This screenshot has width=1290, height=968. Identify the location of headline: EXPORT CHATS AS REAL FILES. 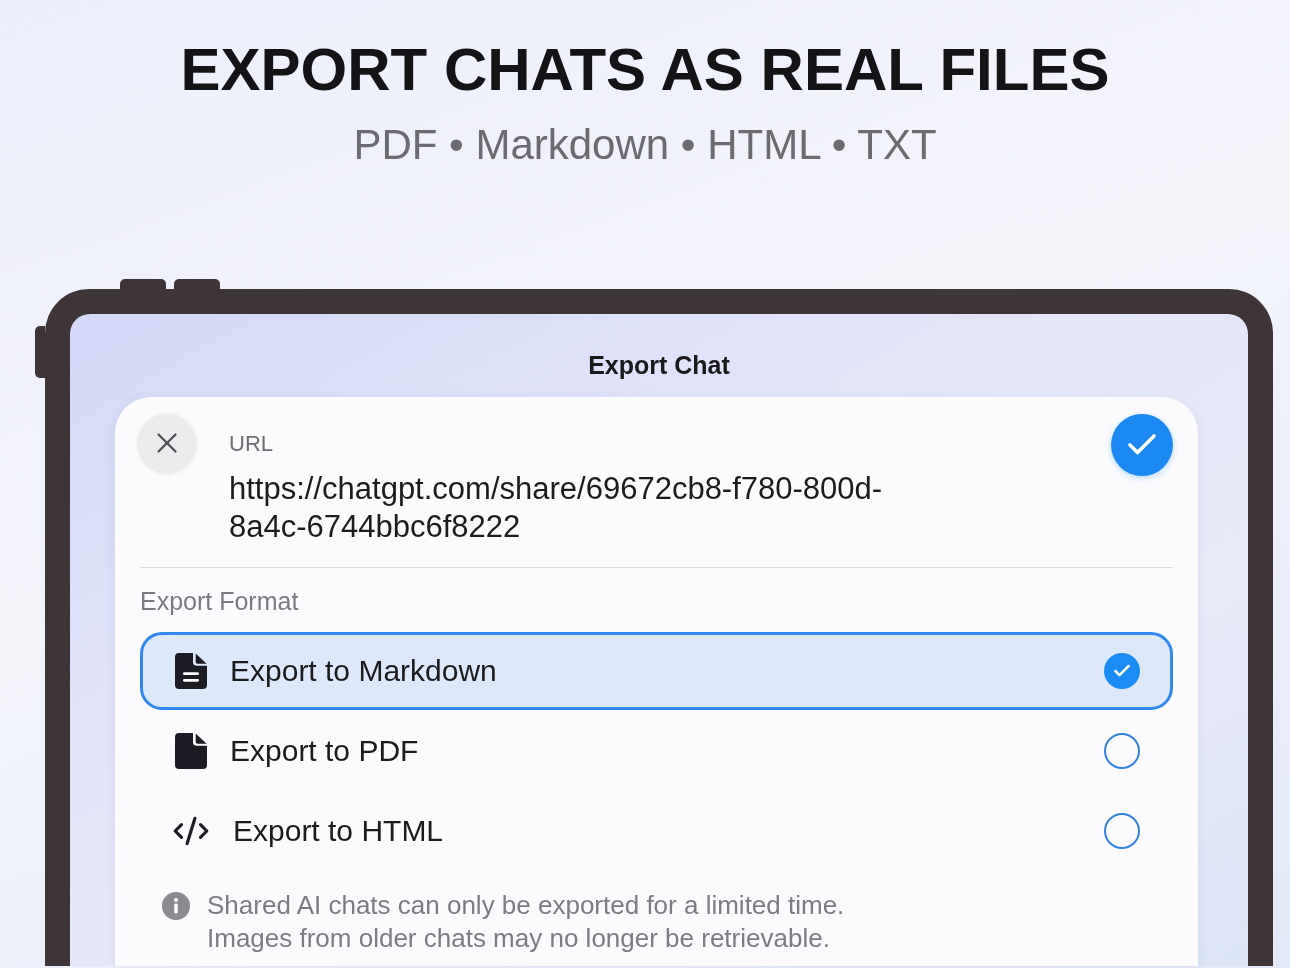
(645, 70).